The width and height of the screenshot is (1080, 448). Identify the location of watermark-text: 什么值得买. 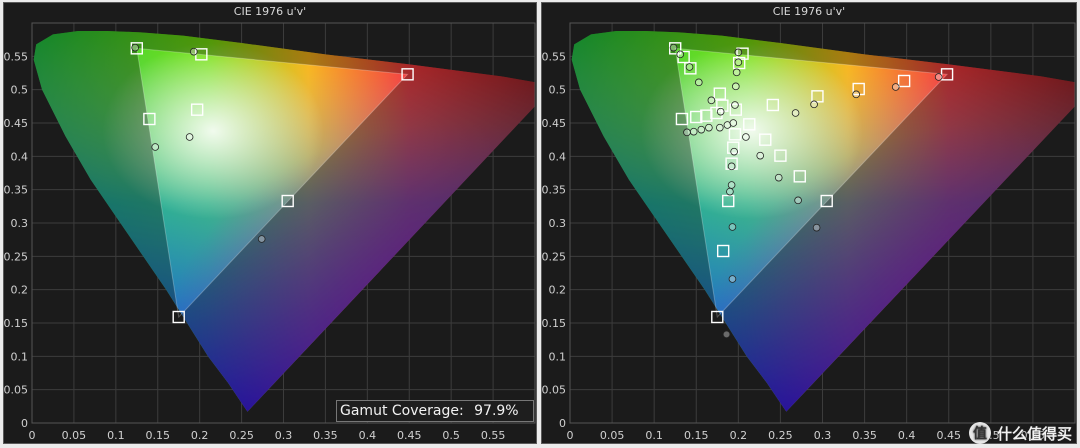
(1034, 433).